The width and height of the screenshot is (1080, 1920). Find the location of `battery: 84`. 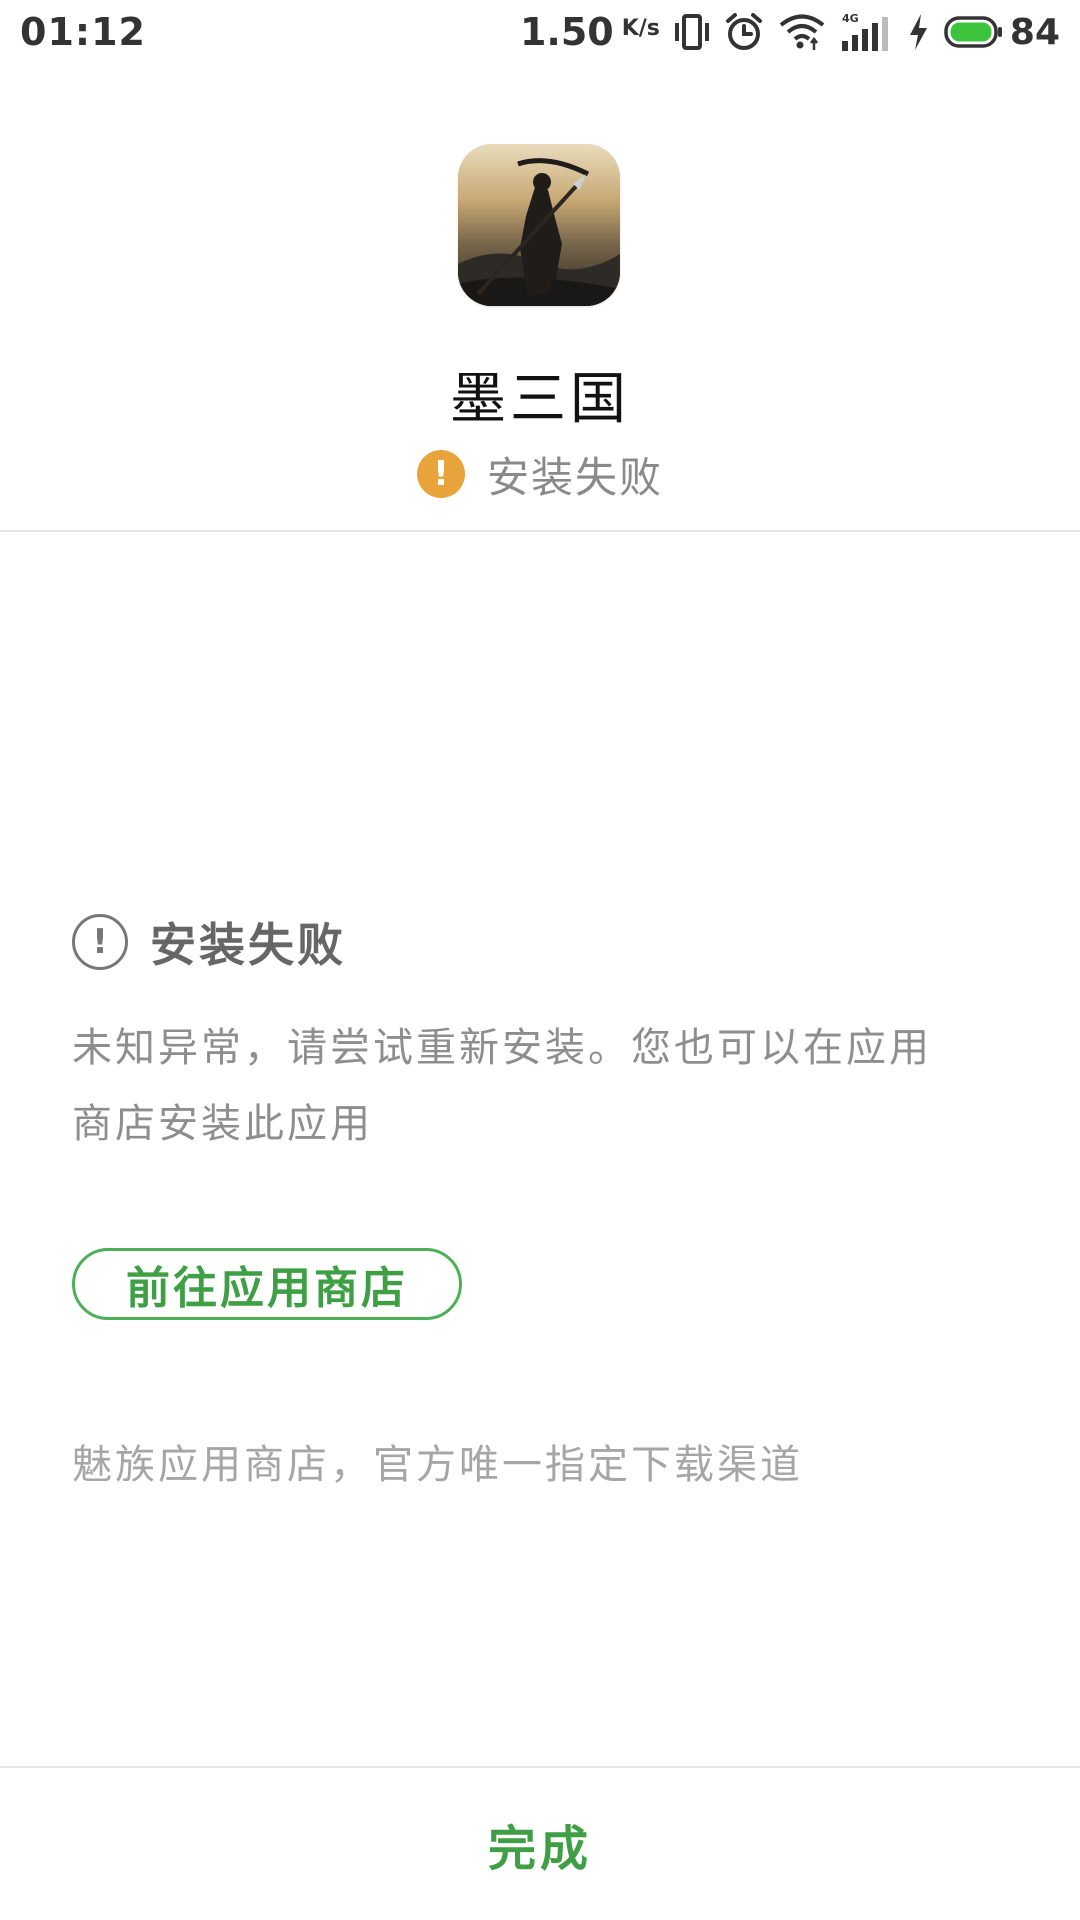

battery: 84 is located at coordinates (1002, 32).